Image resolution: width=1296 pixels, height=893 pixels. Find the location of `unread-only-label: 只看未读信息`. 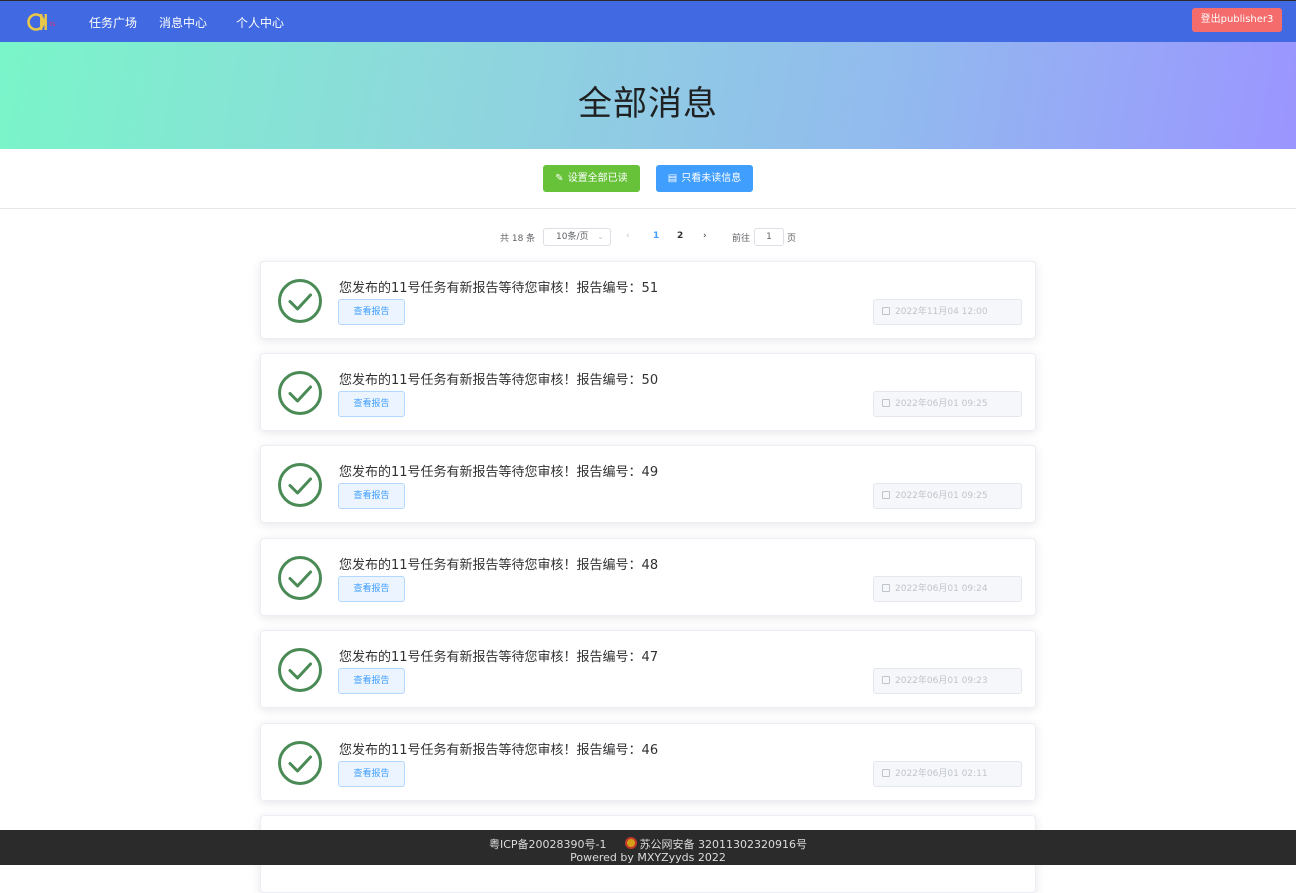

unread-only-label: 只看未读信息 is located at coordinates (711, 178).